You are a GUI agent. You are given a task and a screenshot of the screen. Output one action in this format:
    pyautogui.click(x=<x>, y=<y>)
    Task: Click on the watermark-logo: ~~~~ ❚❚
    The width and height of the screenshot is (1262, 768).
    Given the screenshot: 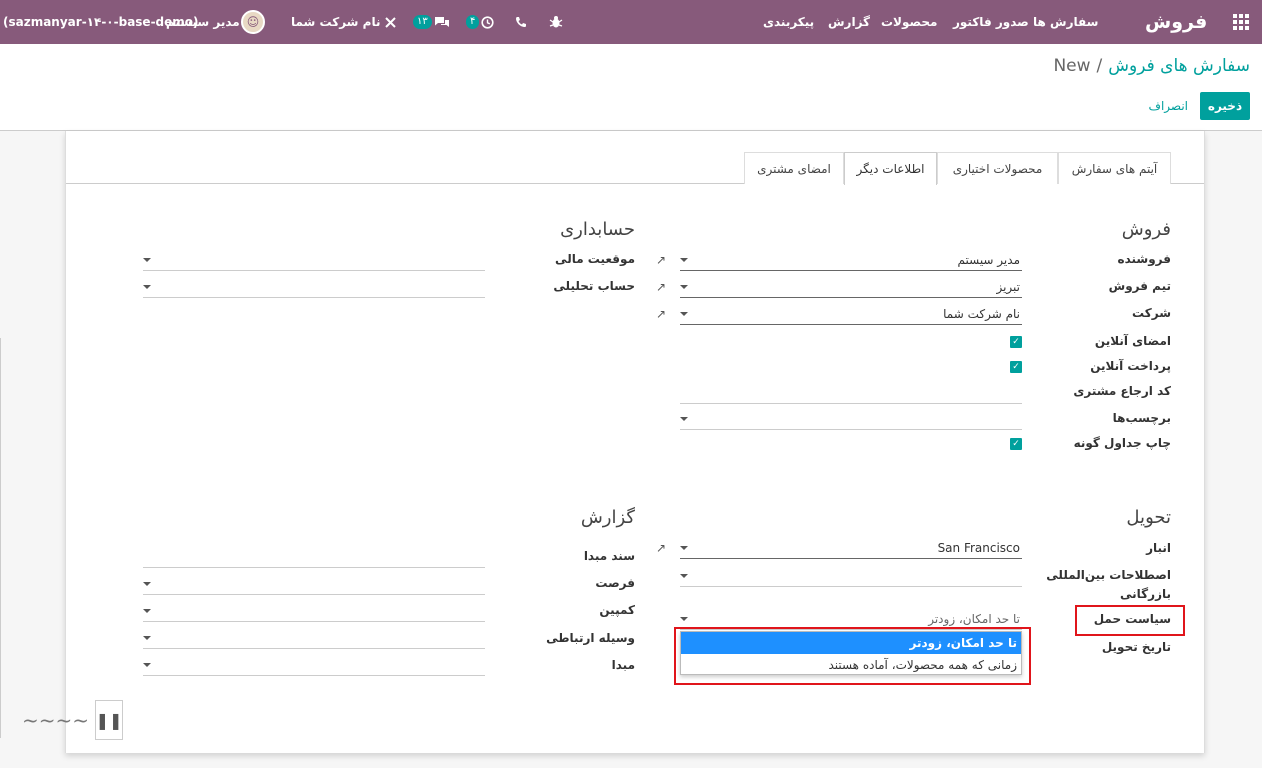 What is the action you would take?
    pyautogui.click(x=73, y=720)
    